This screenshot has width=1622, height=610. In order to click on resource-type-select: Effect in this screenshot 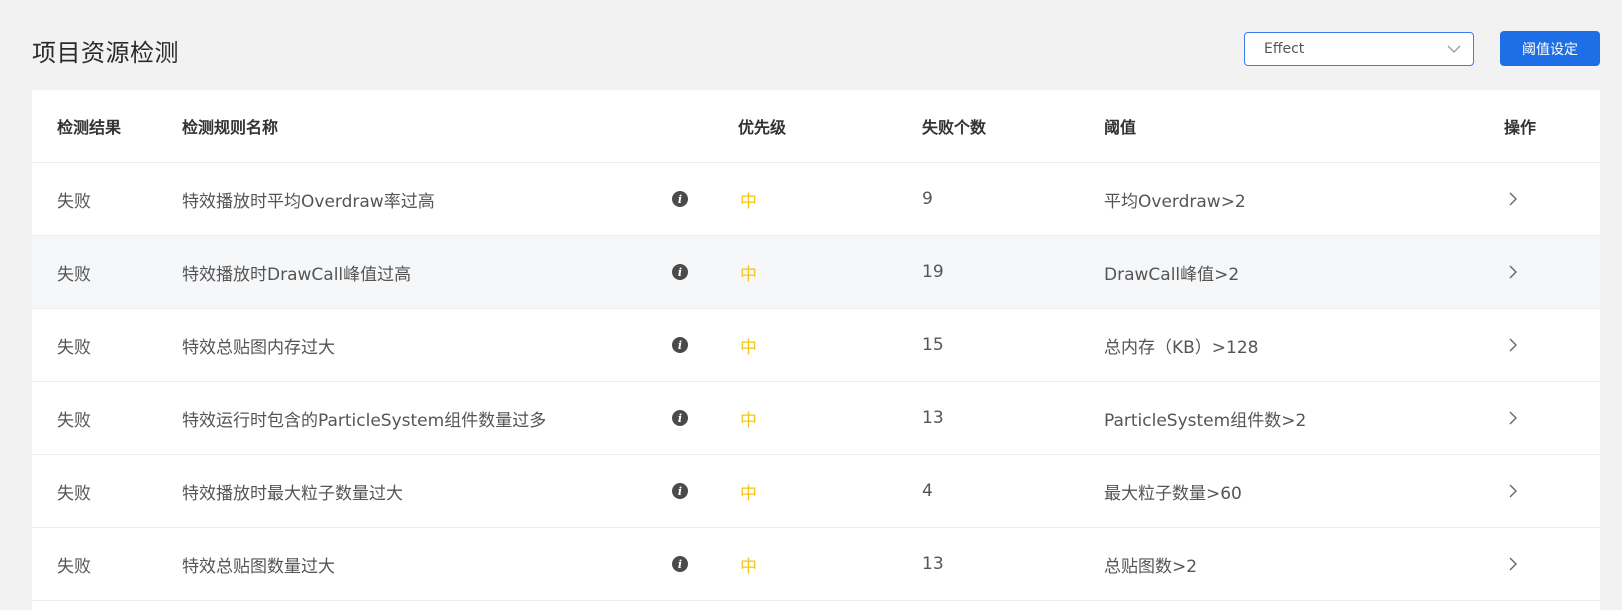, I will do `click(1359, 49)`.